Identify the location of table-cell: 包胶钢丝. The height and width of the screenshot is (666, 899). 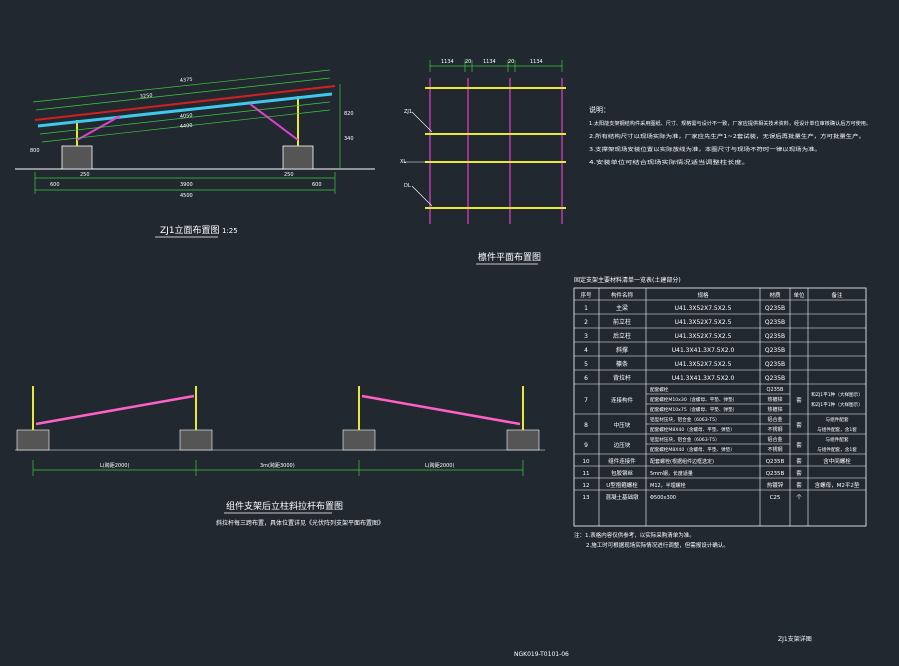
(622, 473).